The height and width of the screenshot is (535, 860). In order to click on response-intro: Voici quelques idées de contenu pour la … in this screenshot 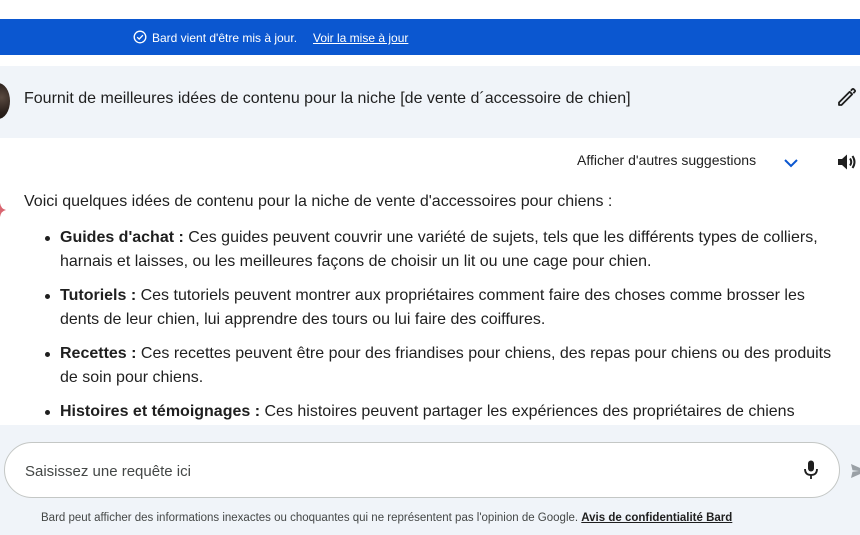, I will do `click(318, 201)`.